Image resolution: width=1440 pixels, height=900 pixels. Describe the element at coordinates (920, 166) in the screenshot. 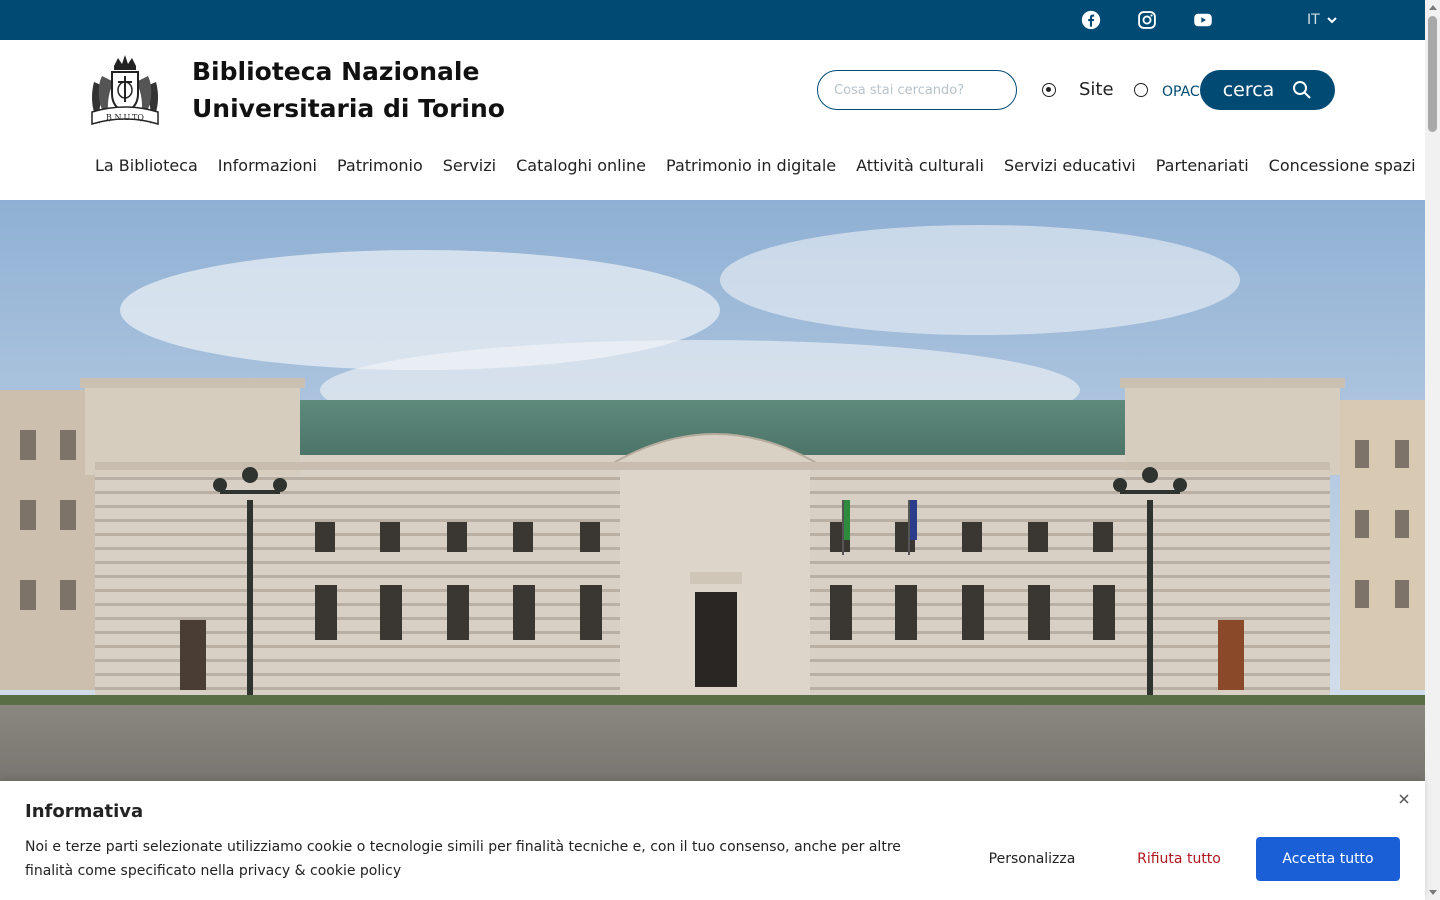

I see `nav-item-attivita-culturali: Attività culturali` at that location.